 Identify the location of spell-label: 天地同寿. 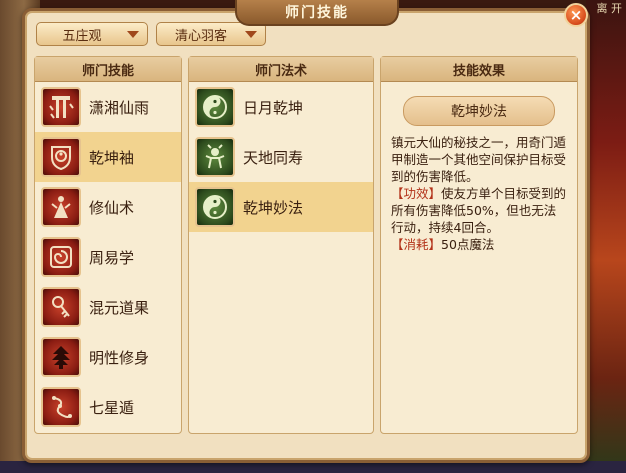
(273, 157).